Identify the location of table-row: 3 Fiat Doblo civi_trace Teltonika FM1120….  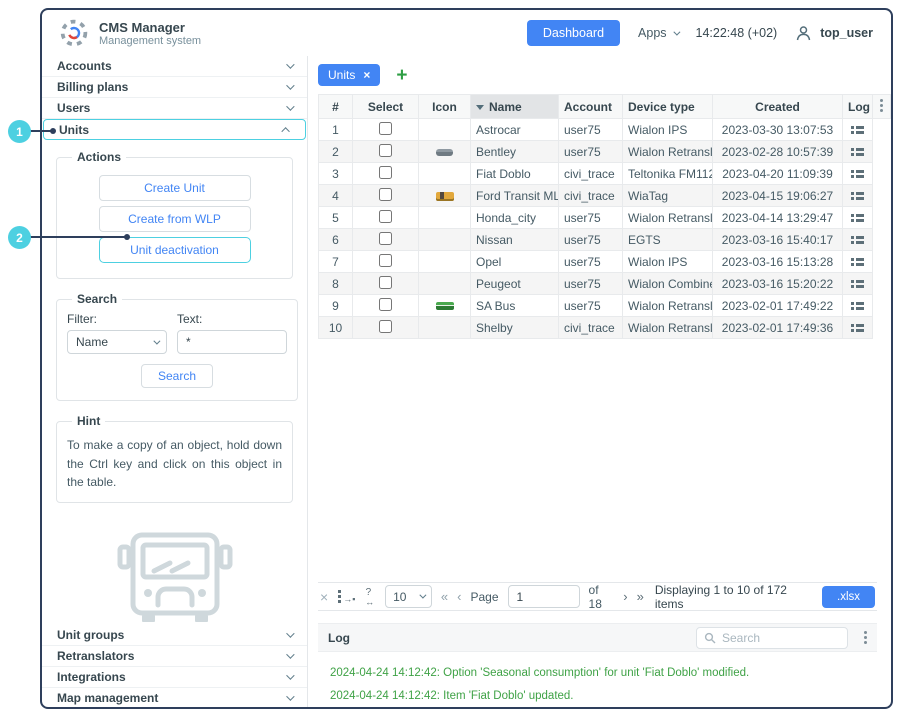
(604, 173).